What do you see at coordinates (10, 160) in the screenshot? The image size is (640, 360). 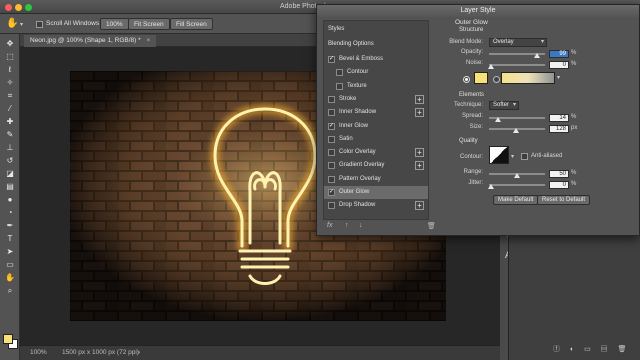 I see `history-brush-icon: ↺` at bounding box center [10, 160].